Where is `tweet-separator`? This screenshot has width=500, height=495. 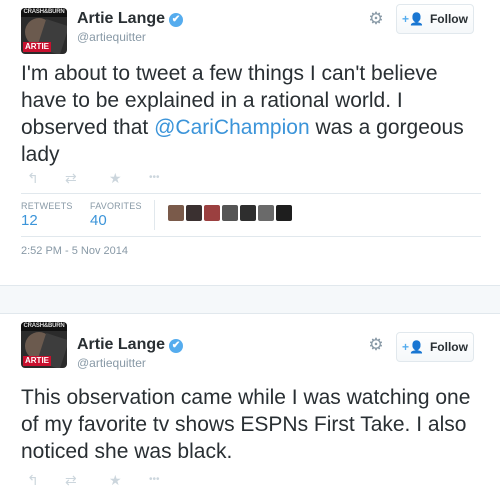 tweet-separator is located at coordinates (250, 299).